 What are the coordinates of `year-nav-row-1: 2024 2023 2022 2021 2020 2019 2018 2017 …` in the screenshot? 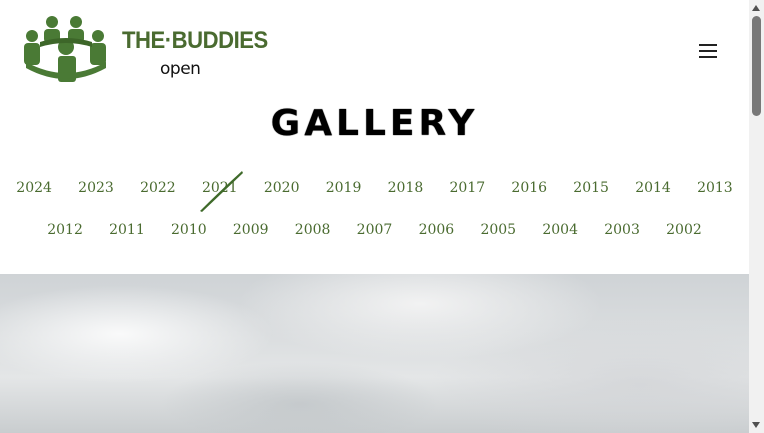 It's located at (374, 188).